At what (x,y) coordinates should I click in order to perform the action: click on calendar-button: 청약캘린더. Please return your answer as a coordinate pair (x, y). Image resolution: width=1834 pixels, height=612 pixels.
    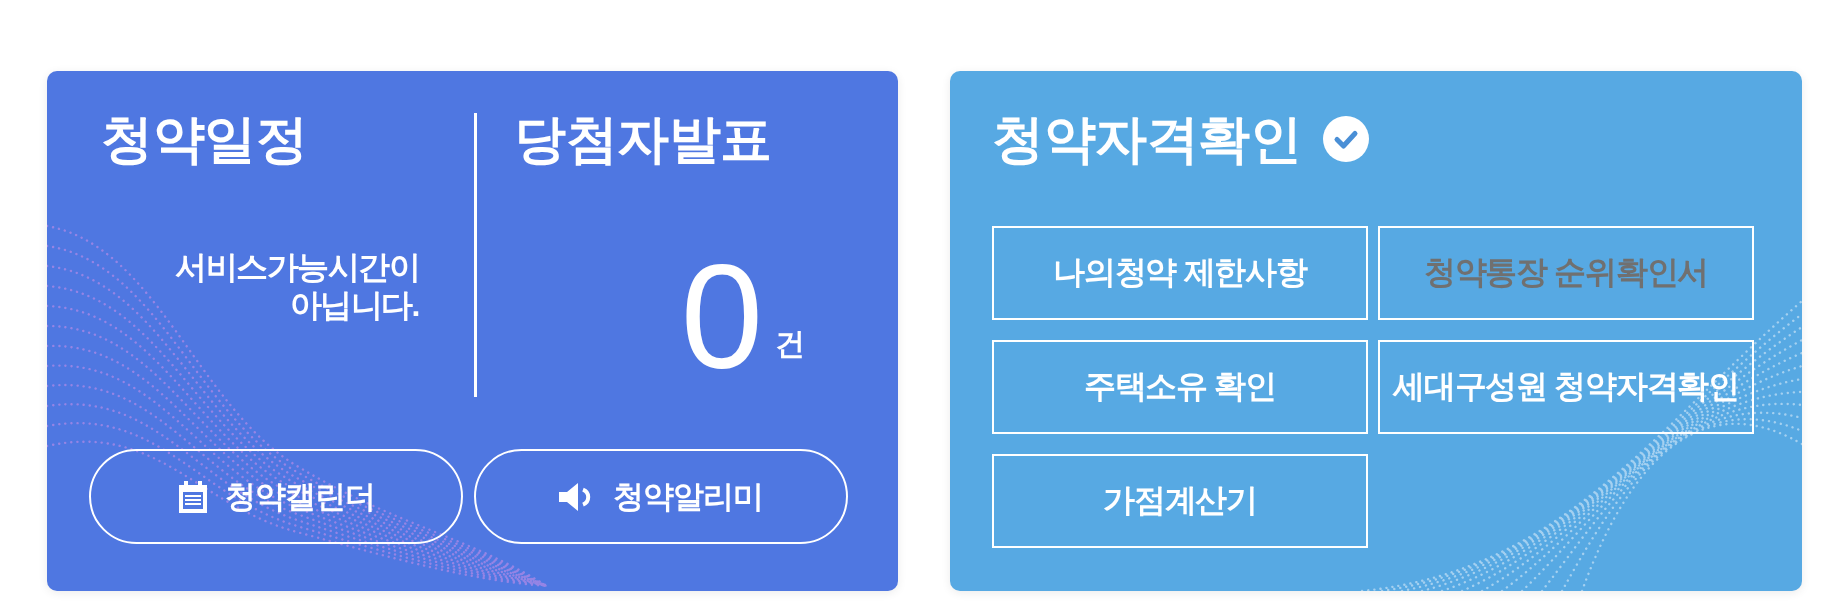
    Looking at the image, I should click on (276, 496).